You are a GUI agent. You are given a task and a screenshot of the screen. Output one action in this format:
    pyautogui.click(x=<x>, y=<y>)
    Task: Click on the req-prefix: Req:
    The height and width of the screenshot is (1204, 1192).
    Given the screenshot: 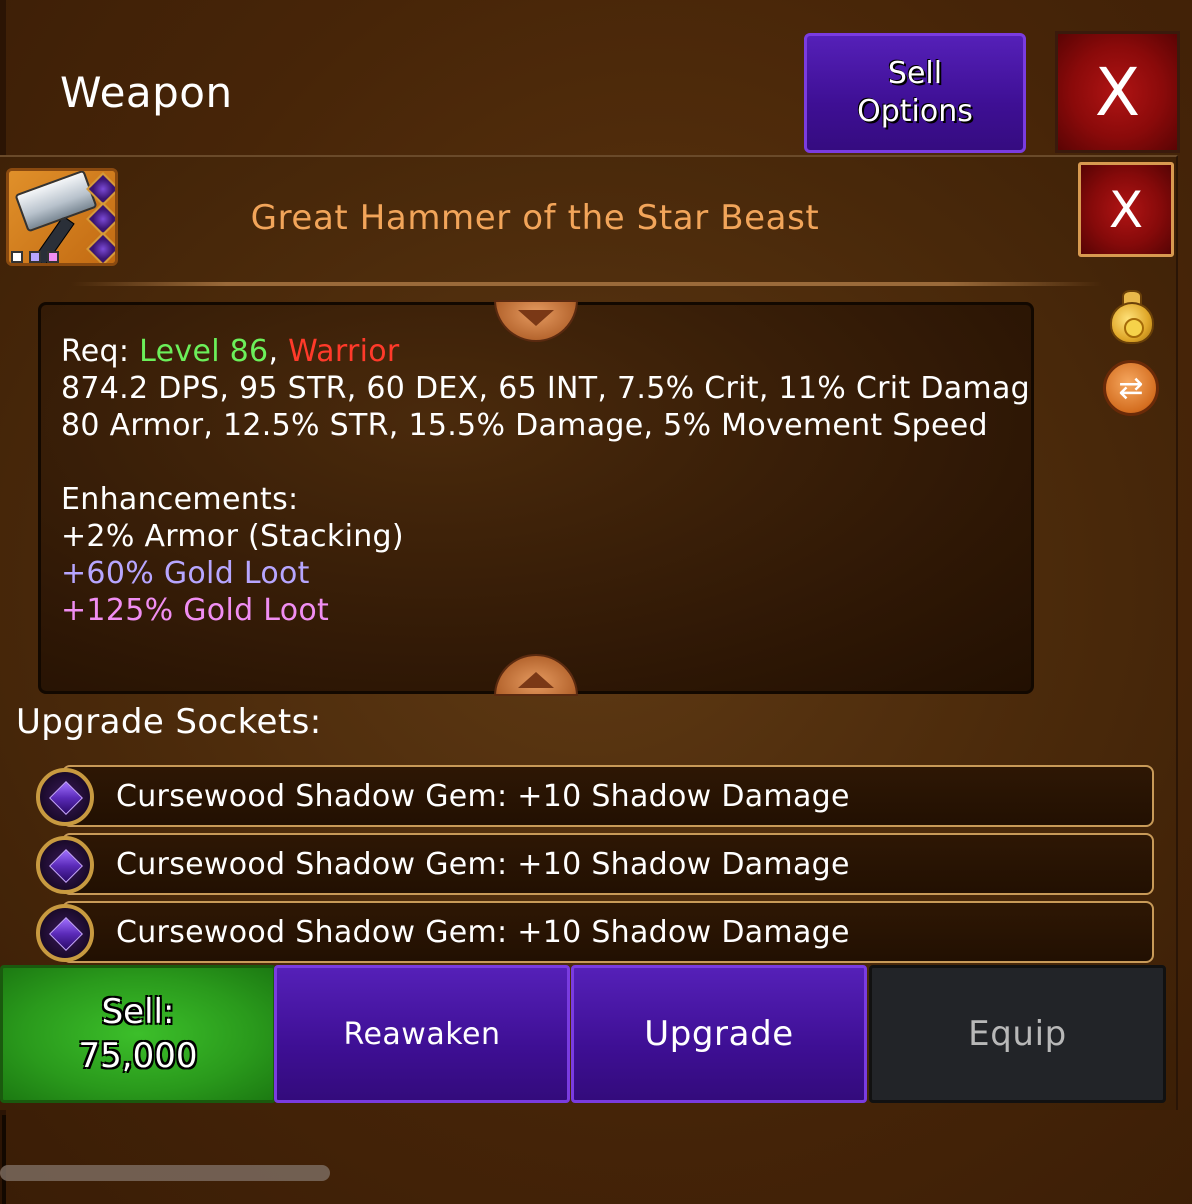 What is the action you would take?
    pyautogui.click(x=100, y=351)
    